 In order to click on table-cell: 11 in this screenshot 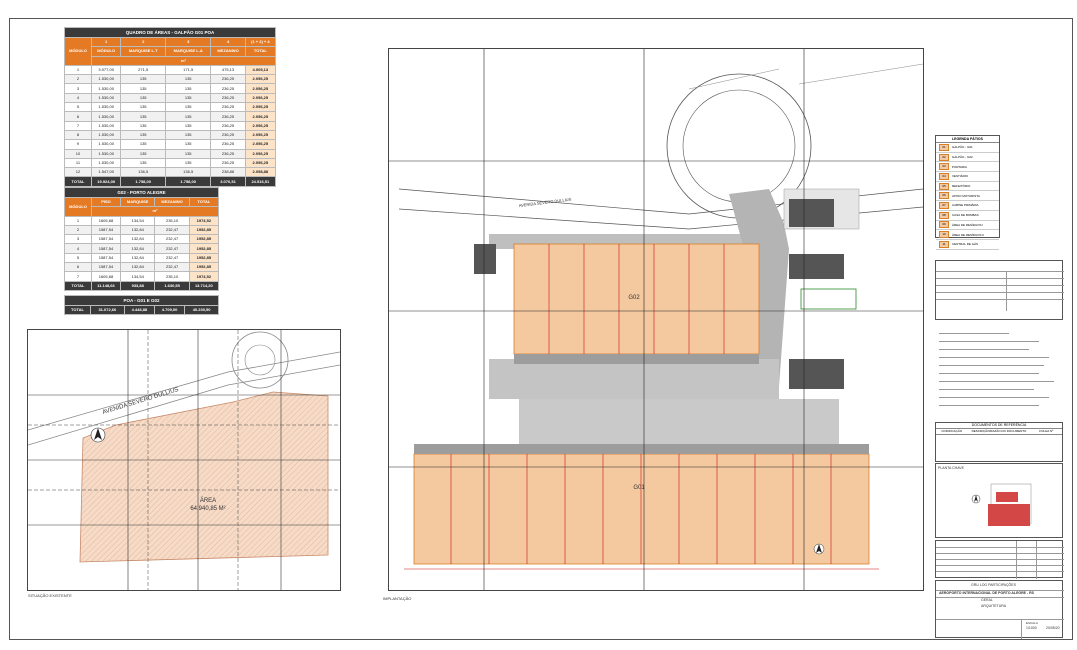, I will do `click(78, 163)`.